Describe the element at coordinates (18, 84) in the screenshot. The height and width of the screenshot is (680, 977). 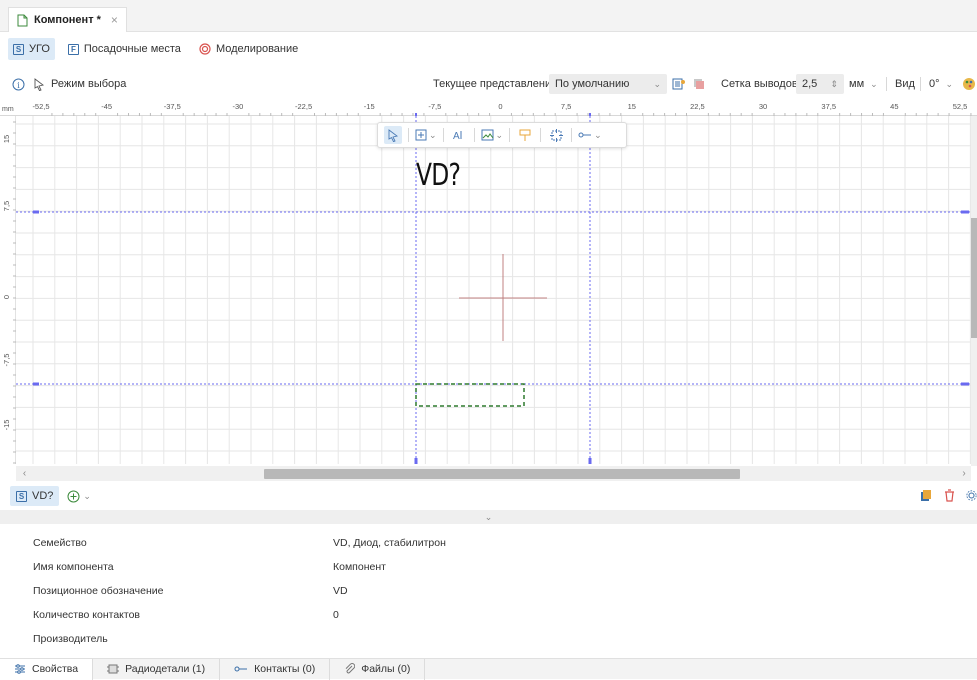
I see `info-icon: i` at that location.